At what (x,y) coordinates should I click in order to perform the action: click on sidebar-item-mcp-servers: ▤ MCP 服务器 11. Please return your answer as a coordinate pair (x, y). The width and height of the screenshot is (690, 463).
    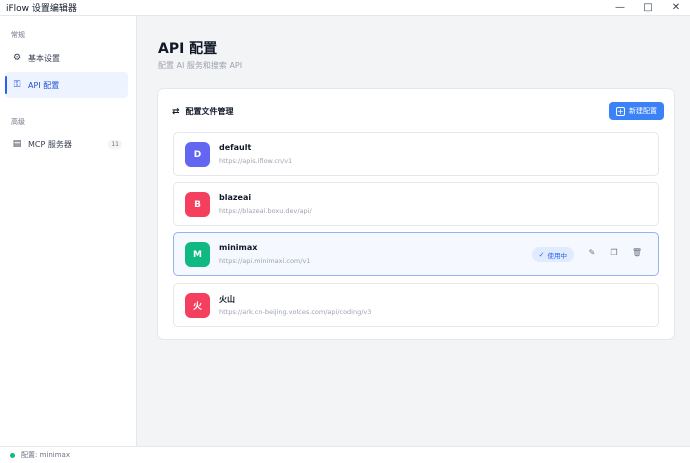
    Looking at the image, I should click on (66, 144).